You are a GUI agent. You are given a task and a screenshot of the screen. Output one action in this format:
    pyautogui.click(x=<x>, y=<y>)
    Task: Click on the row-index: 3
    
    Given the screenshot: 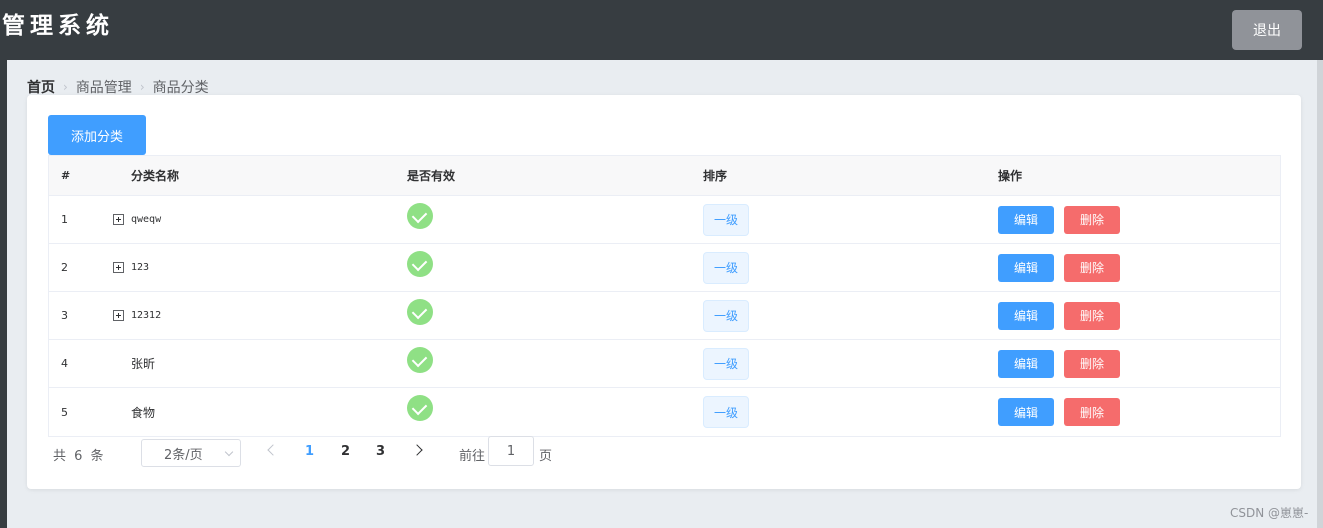 What is the action you would take?
    pyautogui.click(x=64, y=315)
    